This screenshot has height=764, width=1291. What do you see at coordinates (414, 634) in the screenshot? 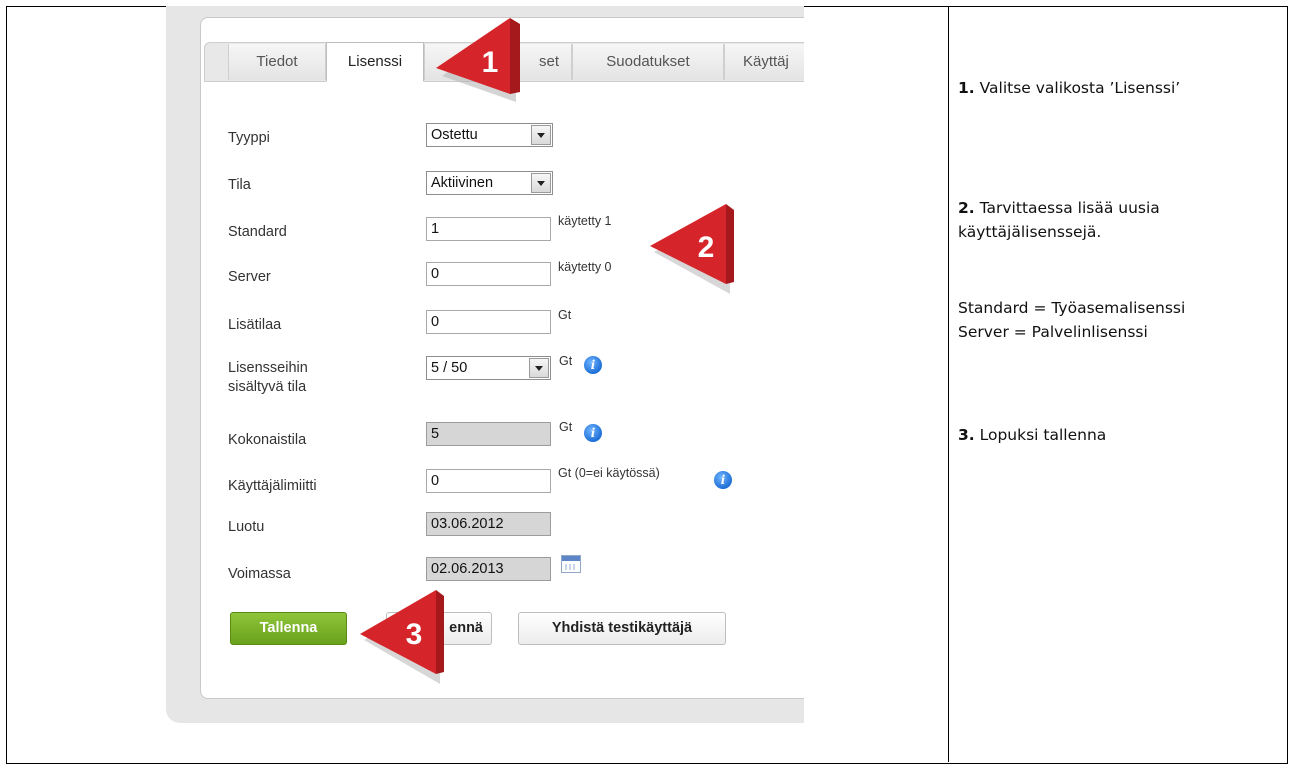
I see `callout-3-number: 3` at bounding box center [414, 634].